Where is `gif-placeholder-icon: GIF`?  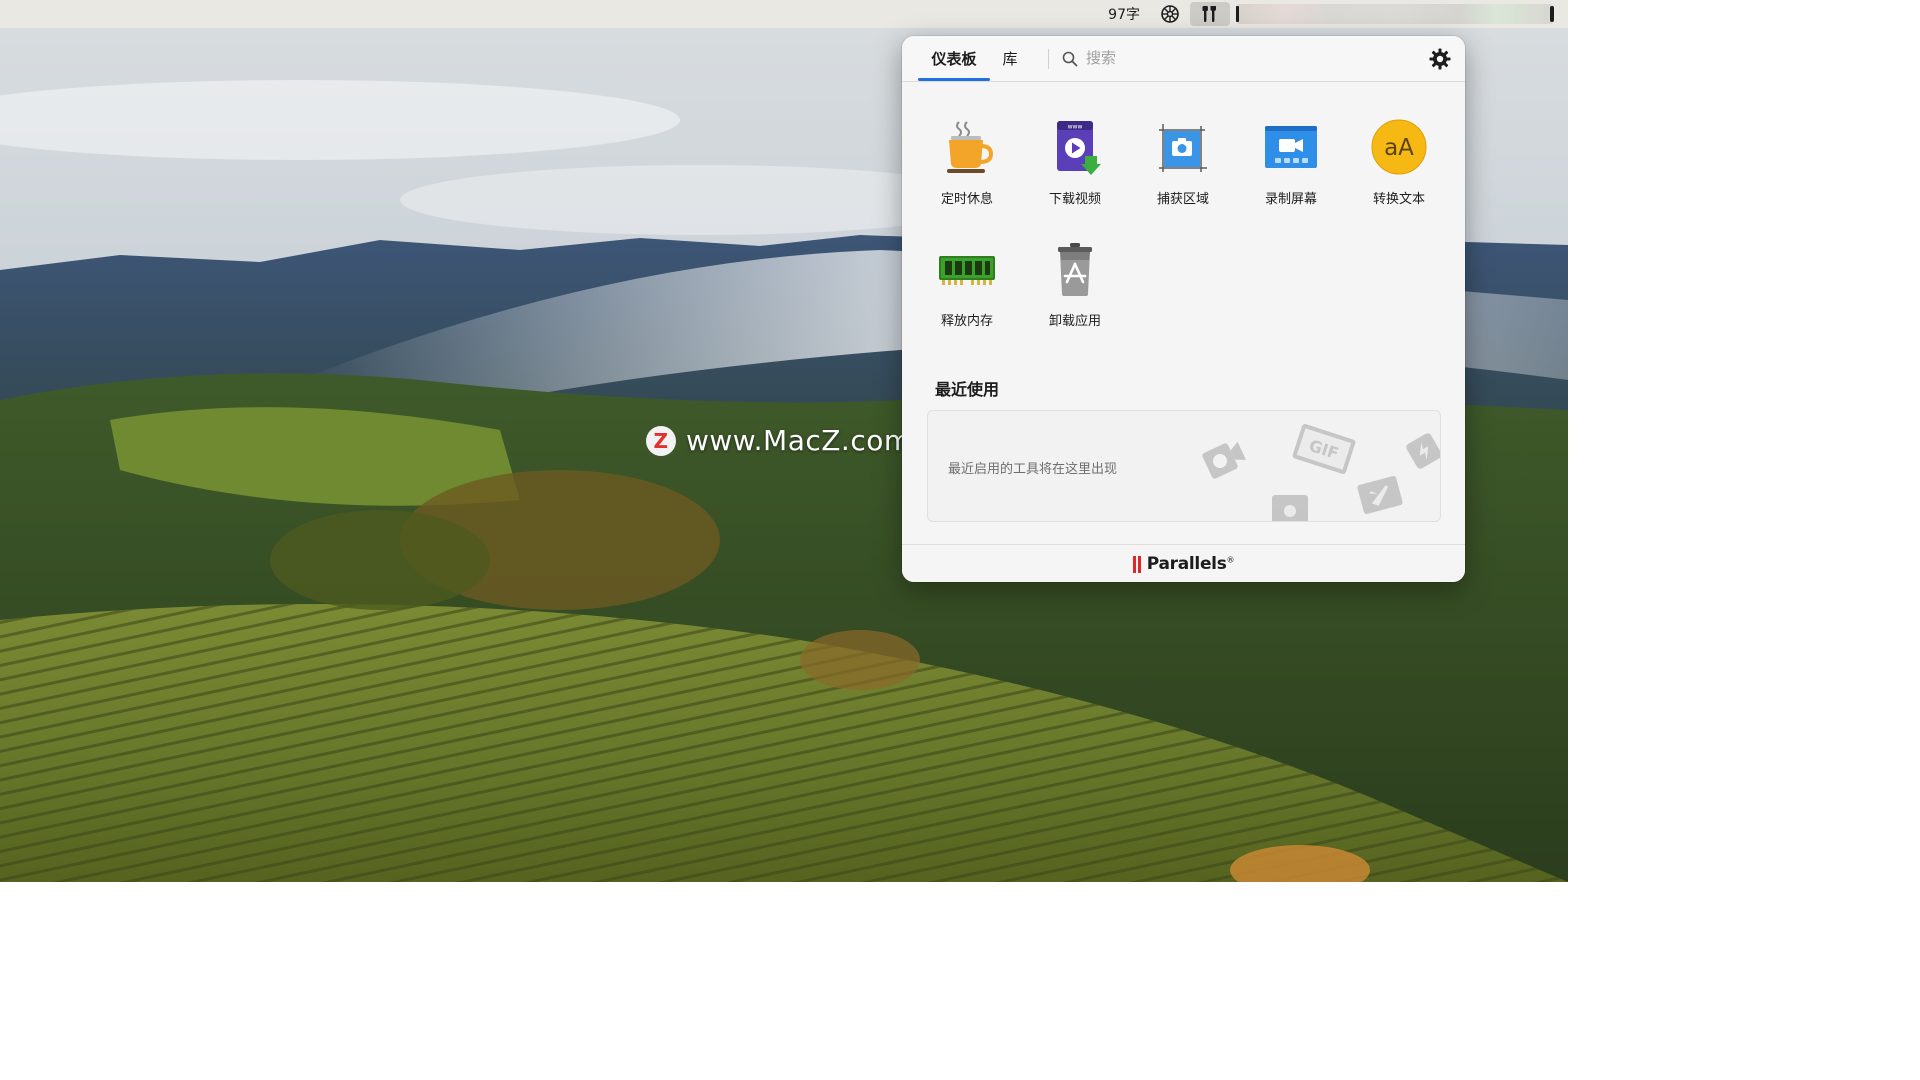
gif-placeholder-icon: GIF is located at coordinates (1324, 449).